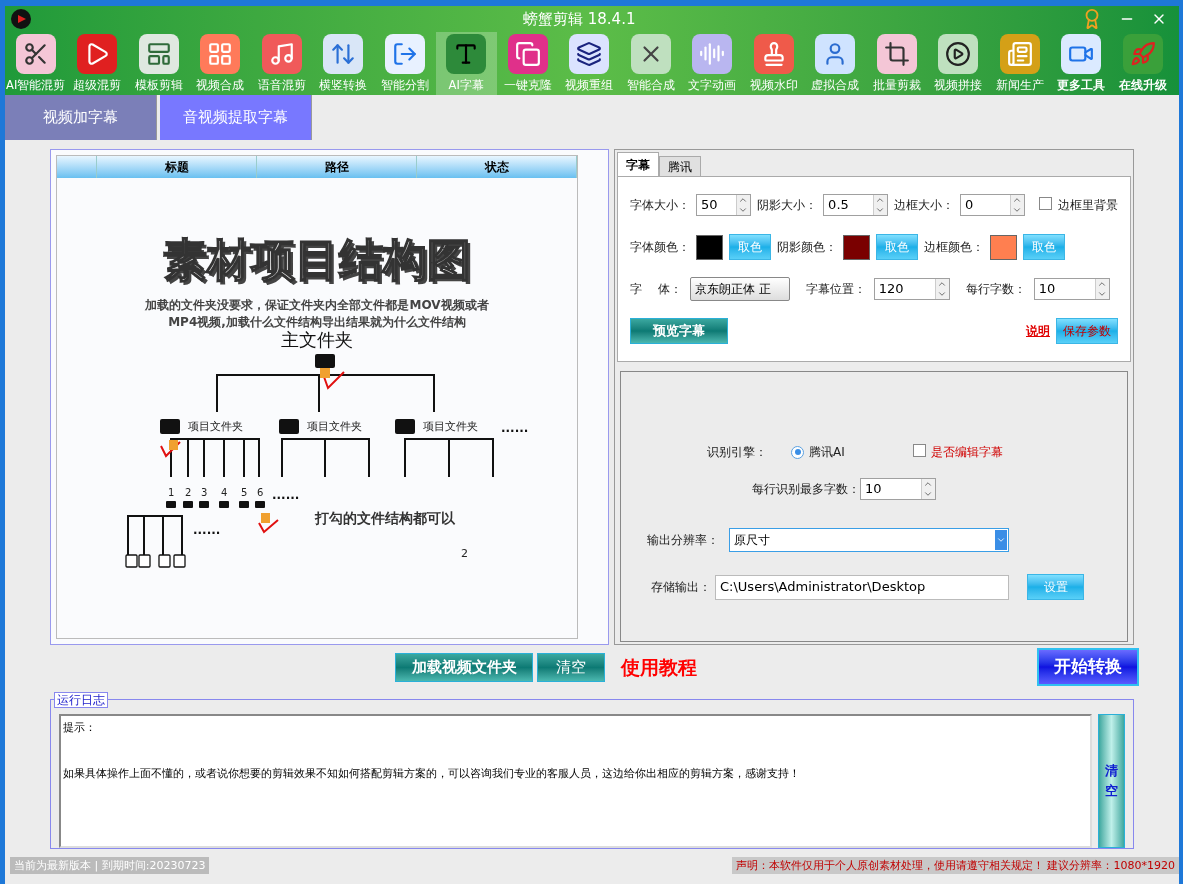  I want to click on field-label: 边框颜色：, so click(954, 247).